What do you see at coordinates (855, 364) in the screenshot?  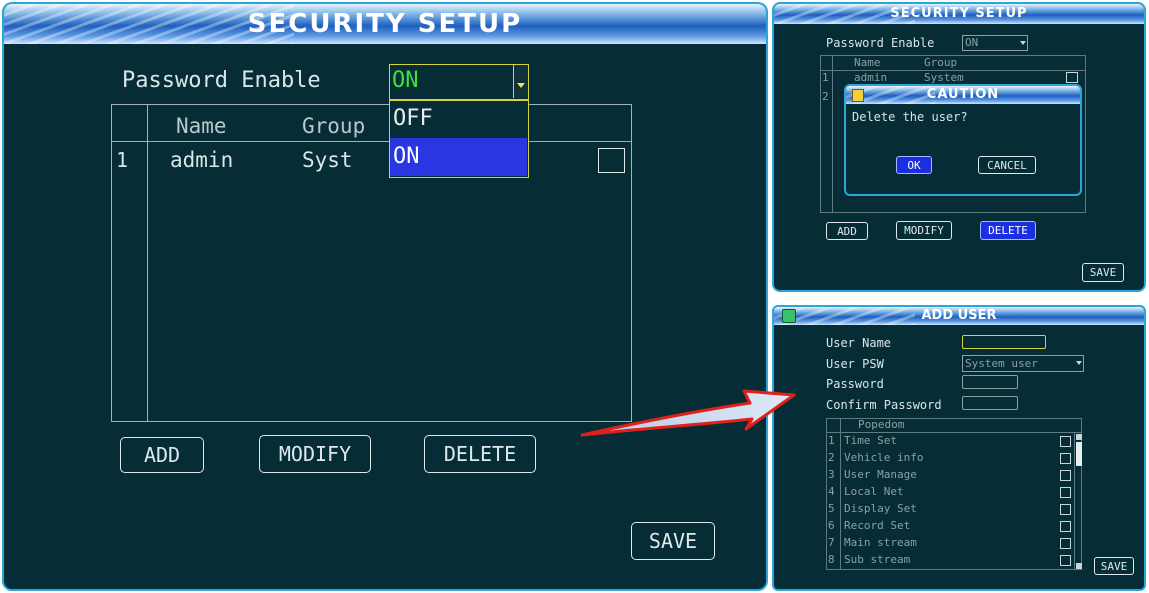 I see `user-psw-label: User PSW` at bounding box center [855, 364].